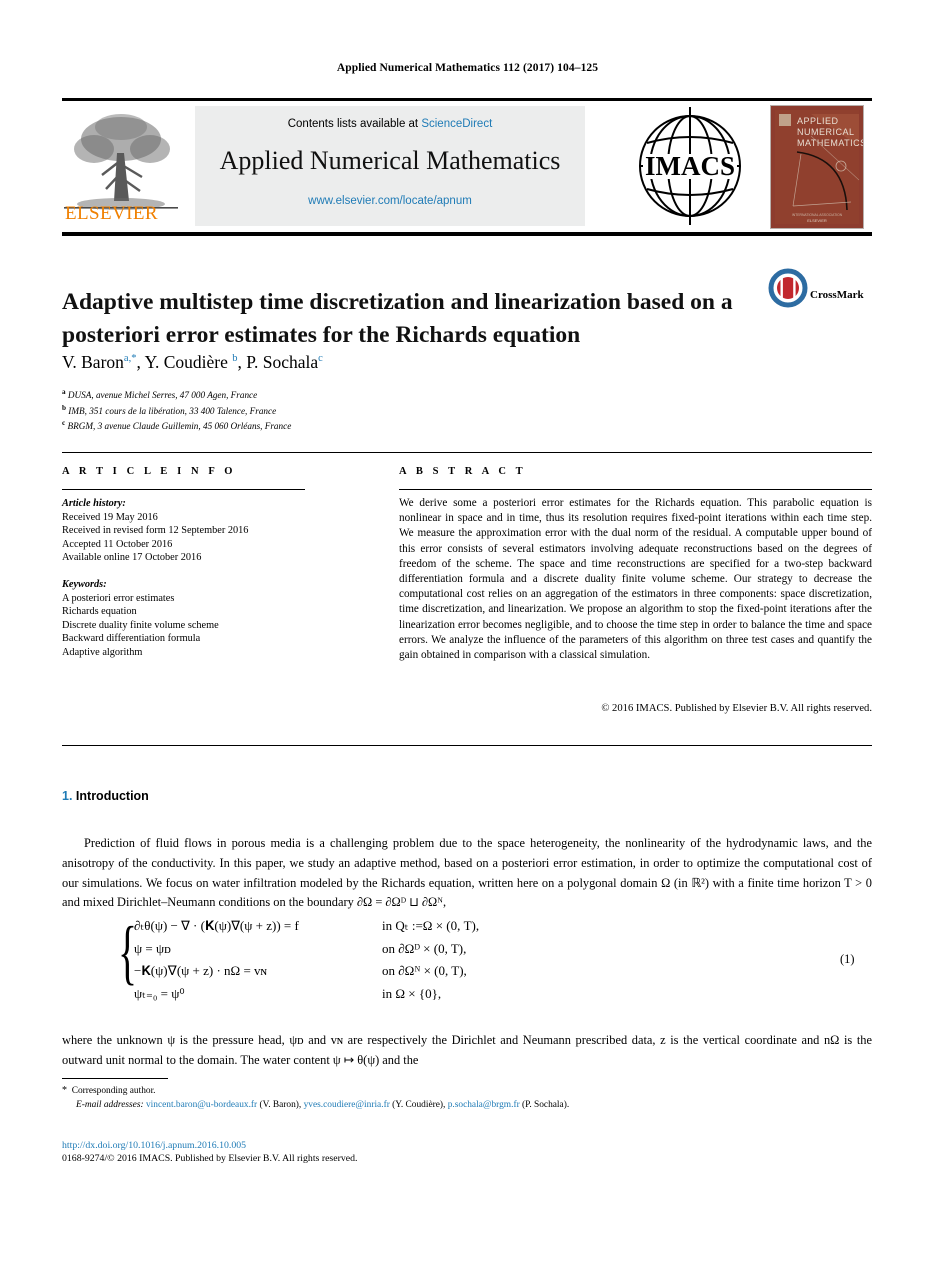  I want to click on equation-lhs: ψ = ψᴅ, so click(152, 948).